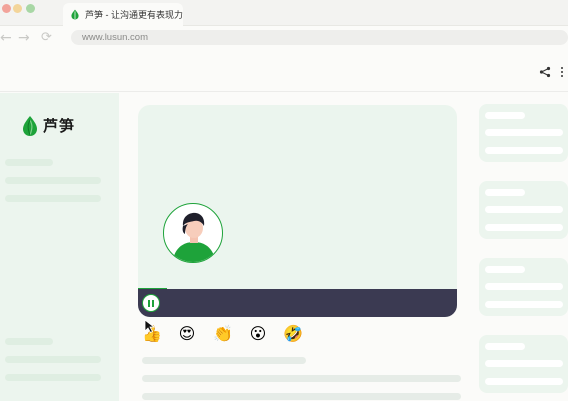  I want to click on asparagus-leaf-icon, so click(30, 125).